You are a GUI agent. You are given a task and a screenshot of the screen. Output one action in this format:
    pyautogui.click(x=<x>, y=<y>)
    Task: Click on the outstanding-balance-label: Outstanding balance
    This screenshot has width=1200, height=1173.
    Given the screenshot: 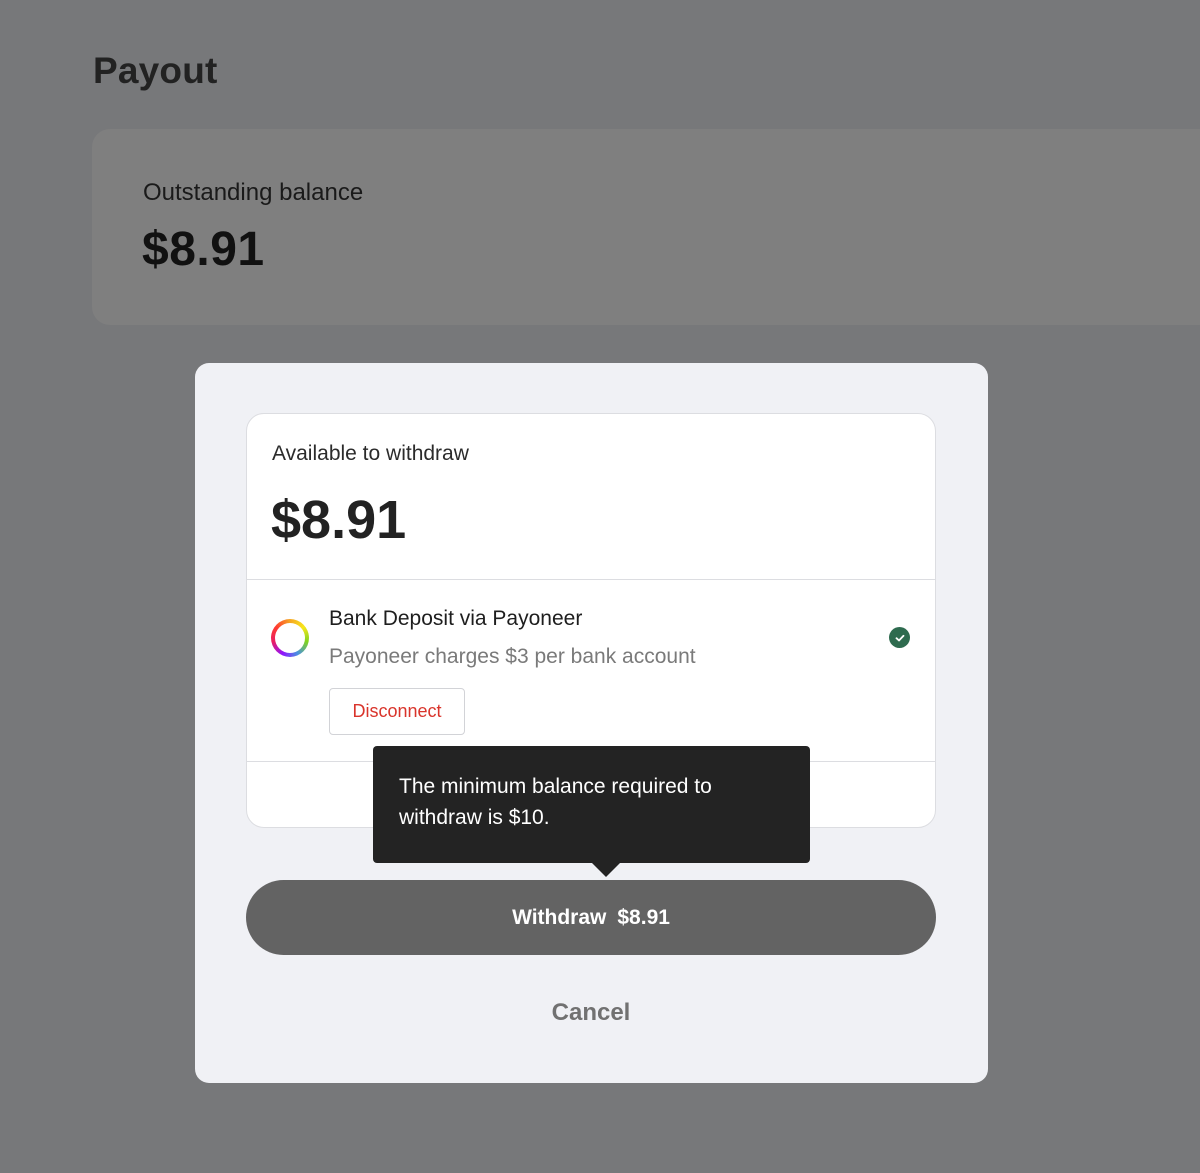 What is the action you would take?
    pyautogui.click(x=253, y=192)
    